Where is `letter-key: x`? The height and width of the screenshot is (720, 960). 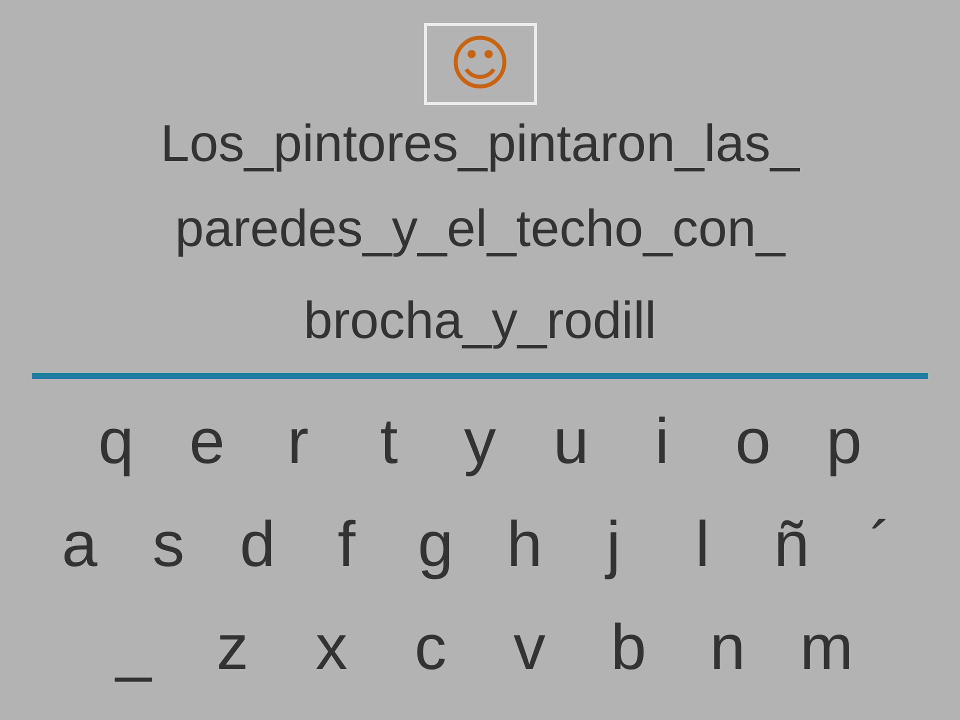 letter-key: x is located at coordinates (331, 647).